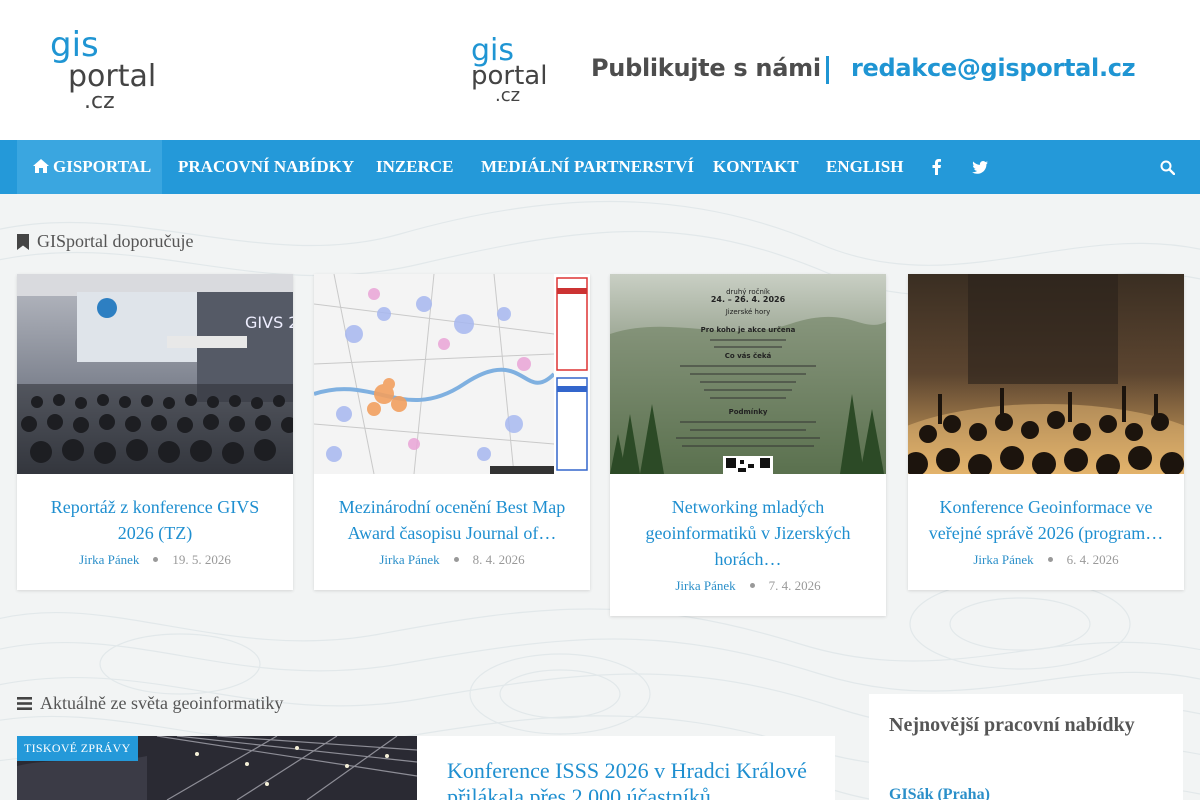  What do you see at coordinates (266, 167) in the screenshot?
I see `nav-item-jobs: PRACOVNÍ NABÍDKY` at bounding box center [266, 167].